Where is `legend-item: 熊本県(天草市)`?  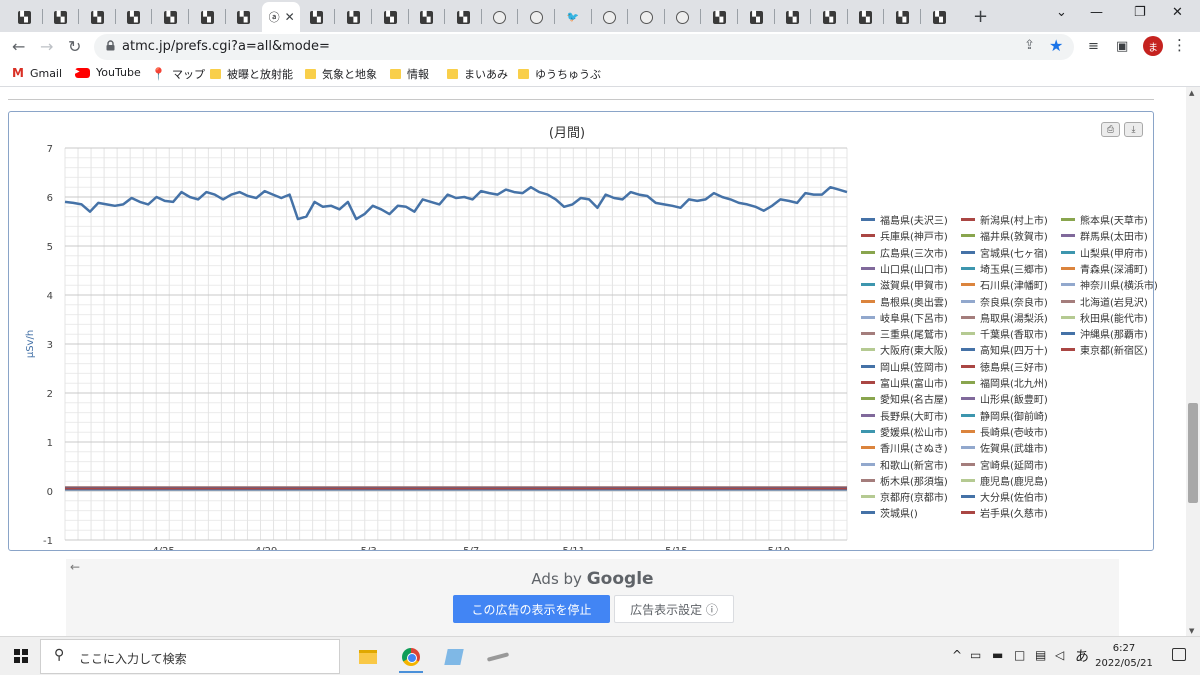
legend-item: 熊本県(天草市) is located at coordinates (1104, 219).